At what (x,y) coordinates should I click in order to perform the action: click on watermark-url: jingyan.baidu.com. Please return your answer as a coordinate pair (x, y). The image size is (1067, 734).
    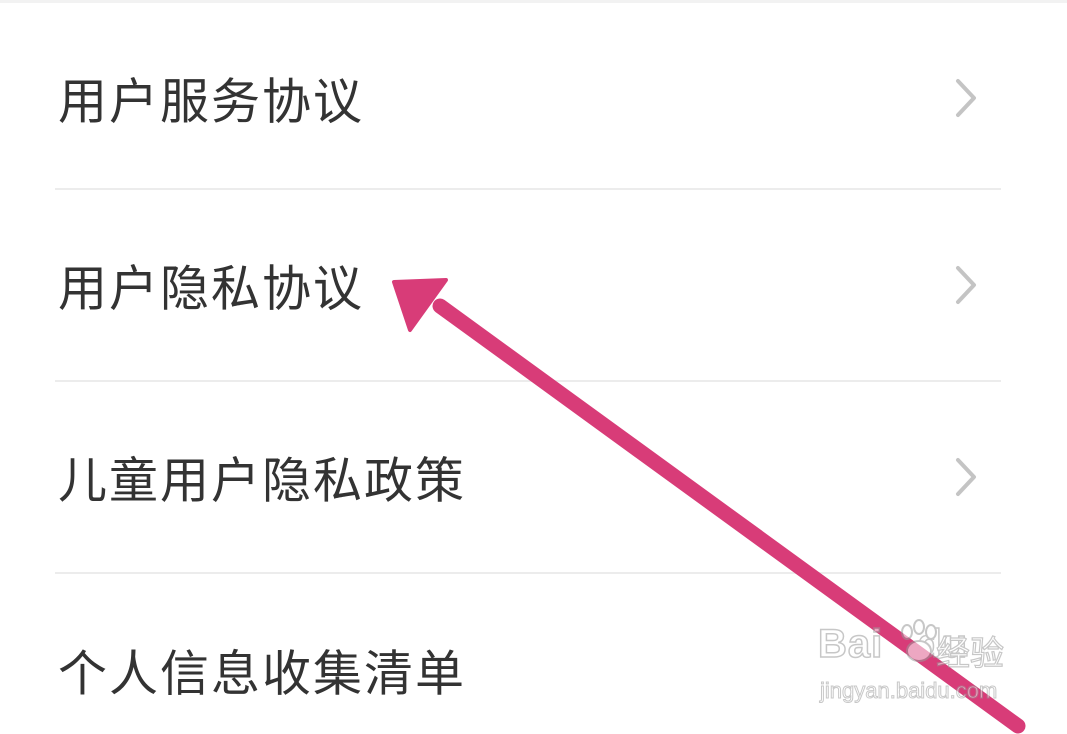
    Looking at the image, I should click on (908, 691).